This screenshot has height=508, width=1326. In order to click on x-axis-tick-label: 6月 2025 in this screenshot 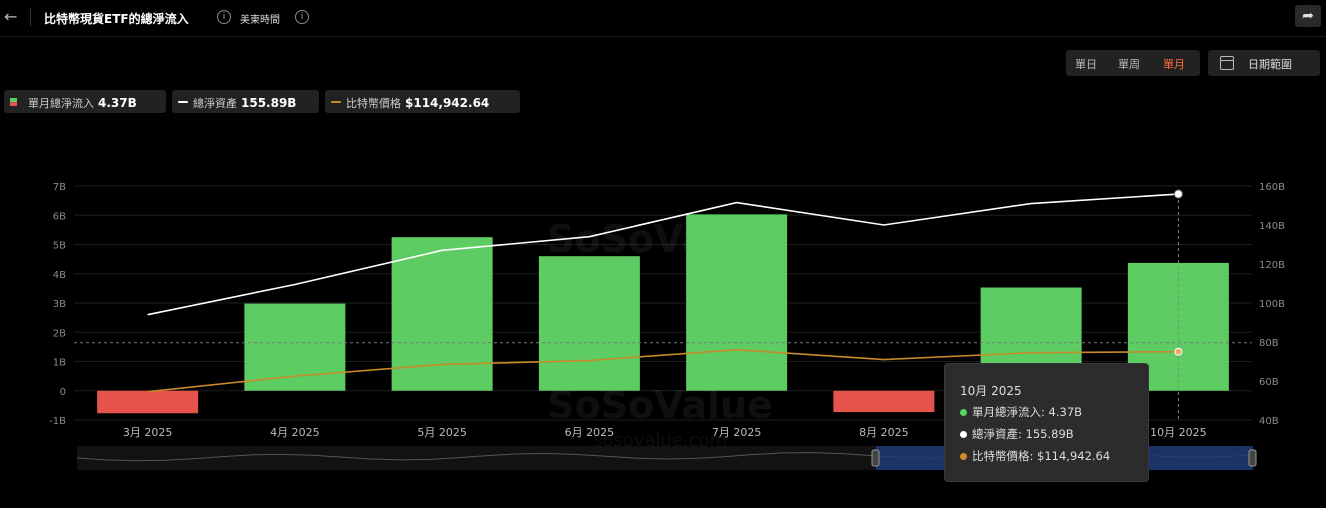, I will do `click(590, 432)`.